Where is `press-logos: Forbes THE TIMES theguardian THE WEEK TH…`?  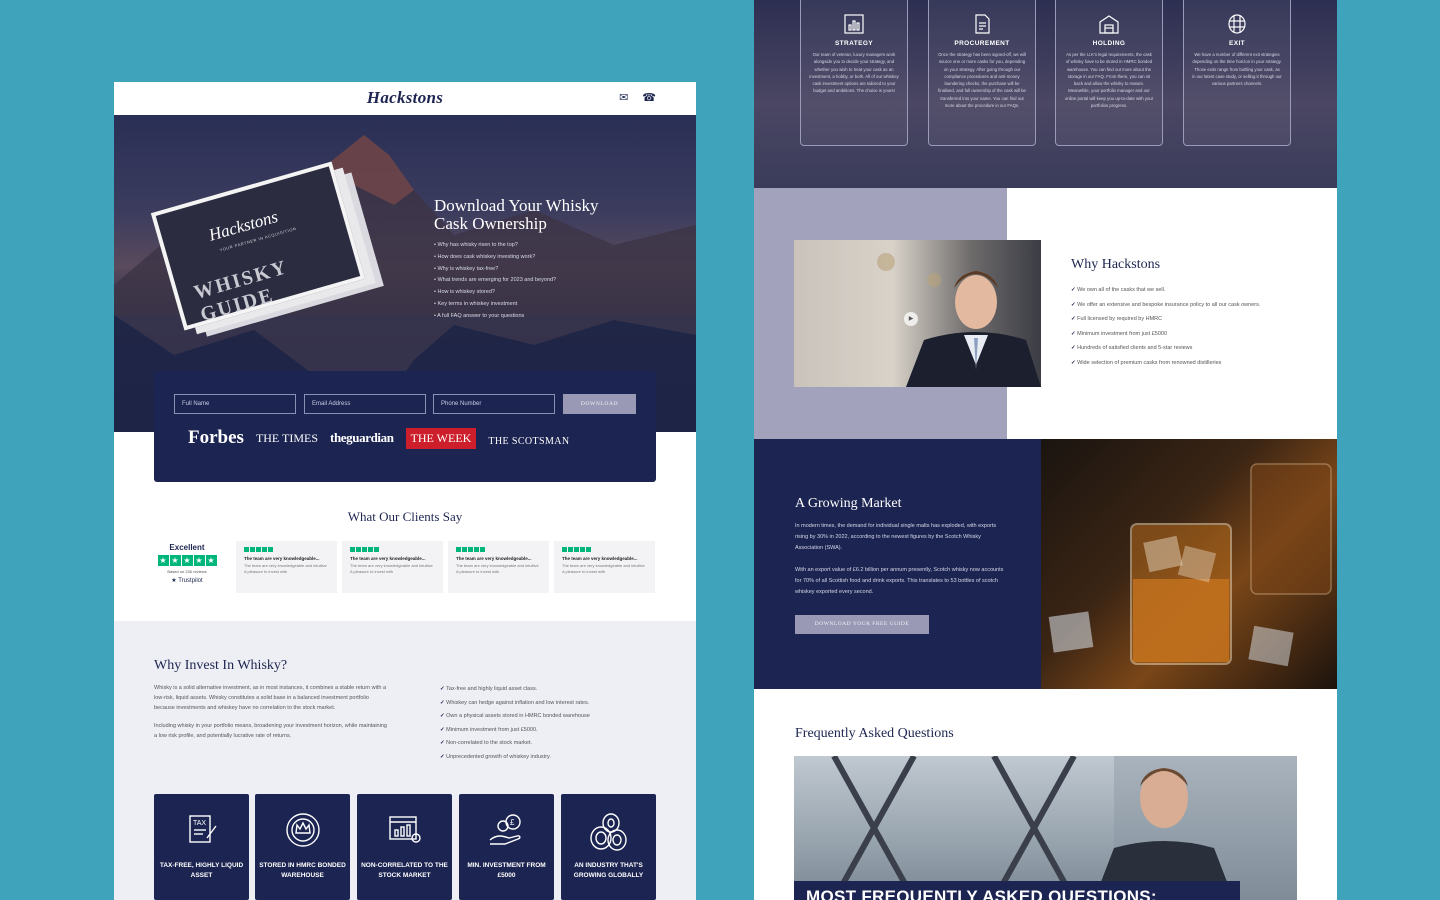 press-logos: Forbes THE TIMES theguardian THE WEEK TH… is located at coordinates (379, 438).